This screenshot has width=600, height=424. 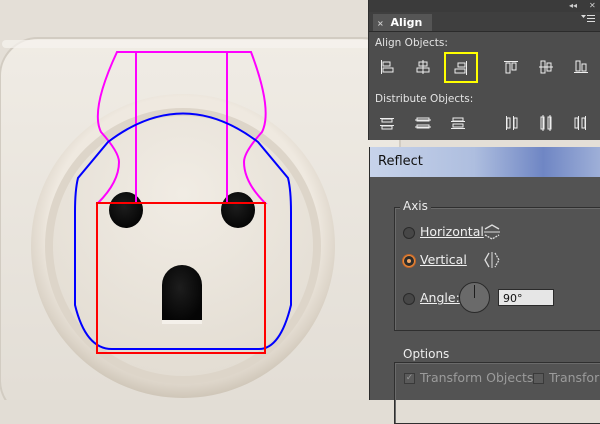 What do you see at coordinates (573, 6) in the screenshot?
I see `collapse-panel-icon: ◂◂` at bounding box center [573, 6].